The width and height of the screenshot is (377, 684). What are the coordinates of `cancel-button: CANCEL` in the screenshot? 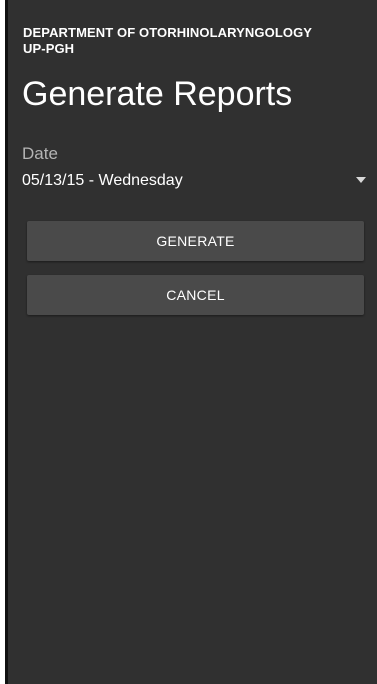 It's located at (195, 295).